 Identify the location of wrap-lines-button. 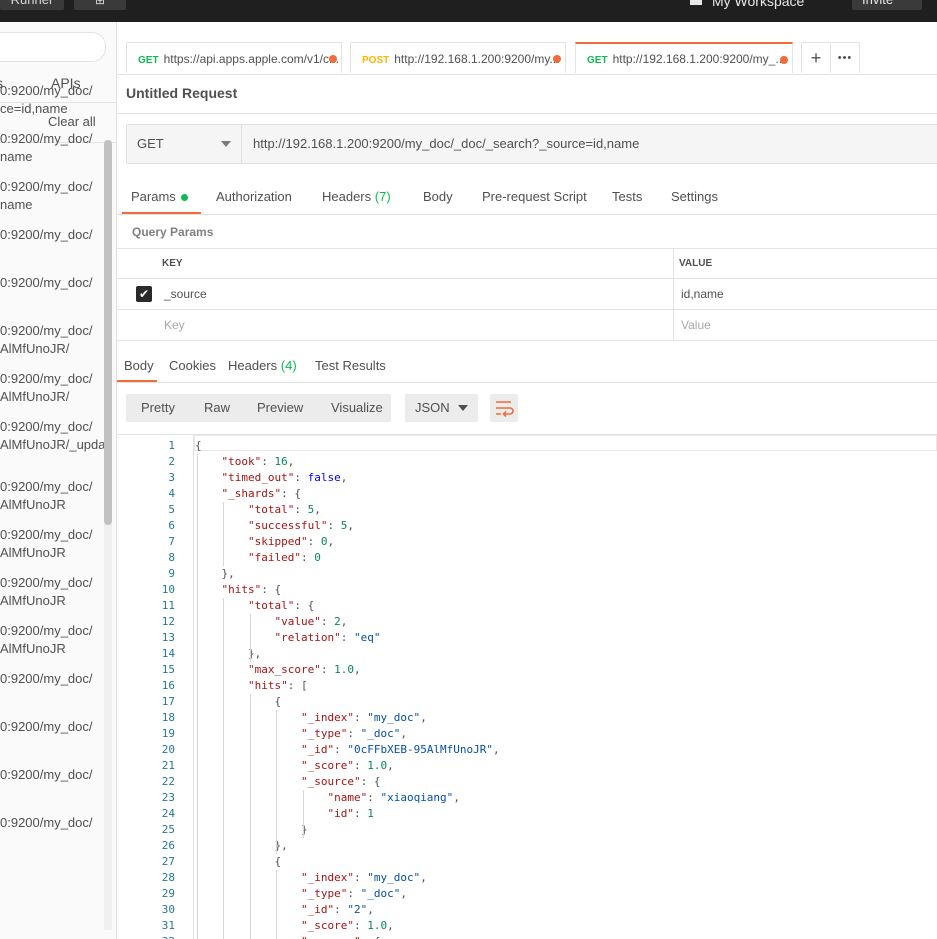
(504, 408).